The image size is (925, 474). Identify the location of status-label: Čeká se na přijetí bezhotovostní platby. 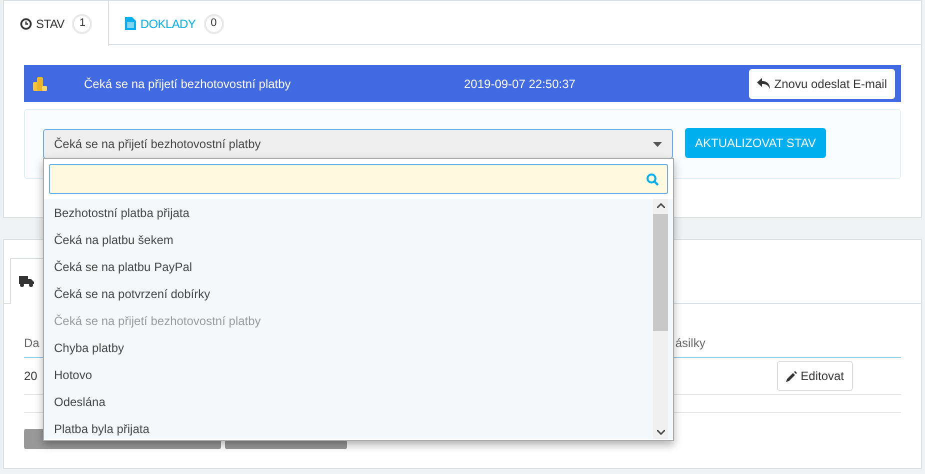
(188, 84).